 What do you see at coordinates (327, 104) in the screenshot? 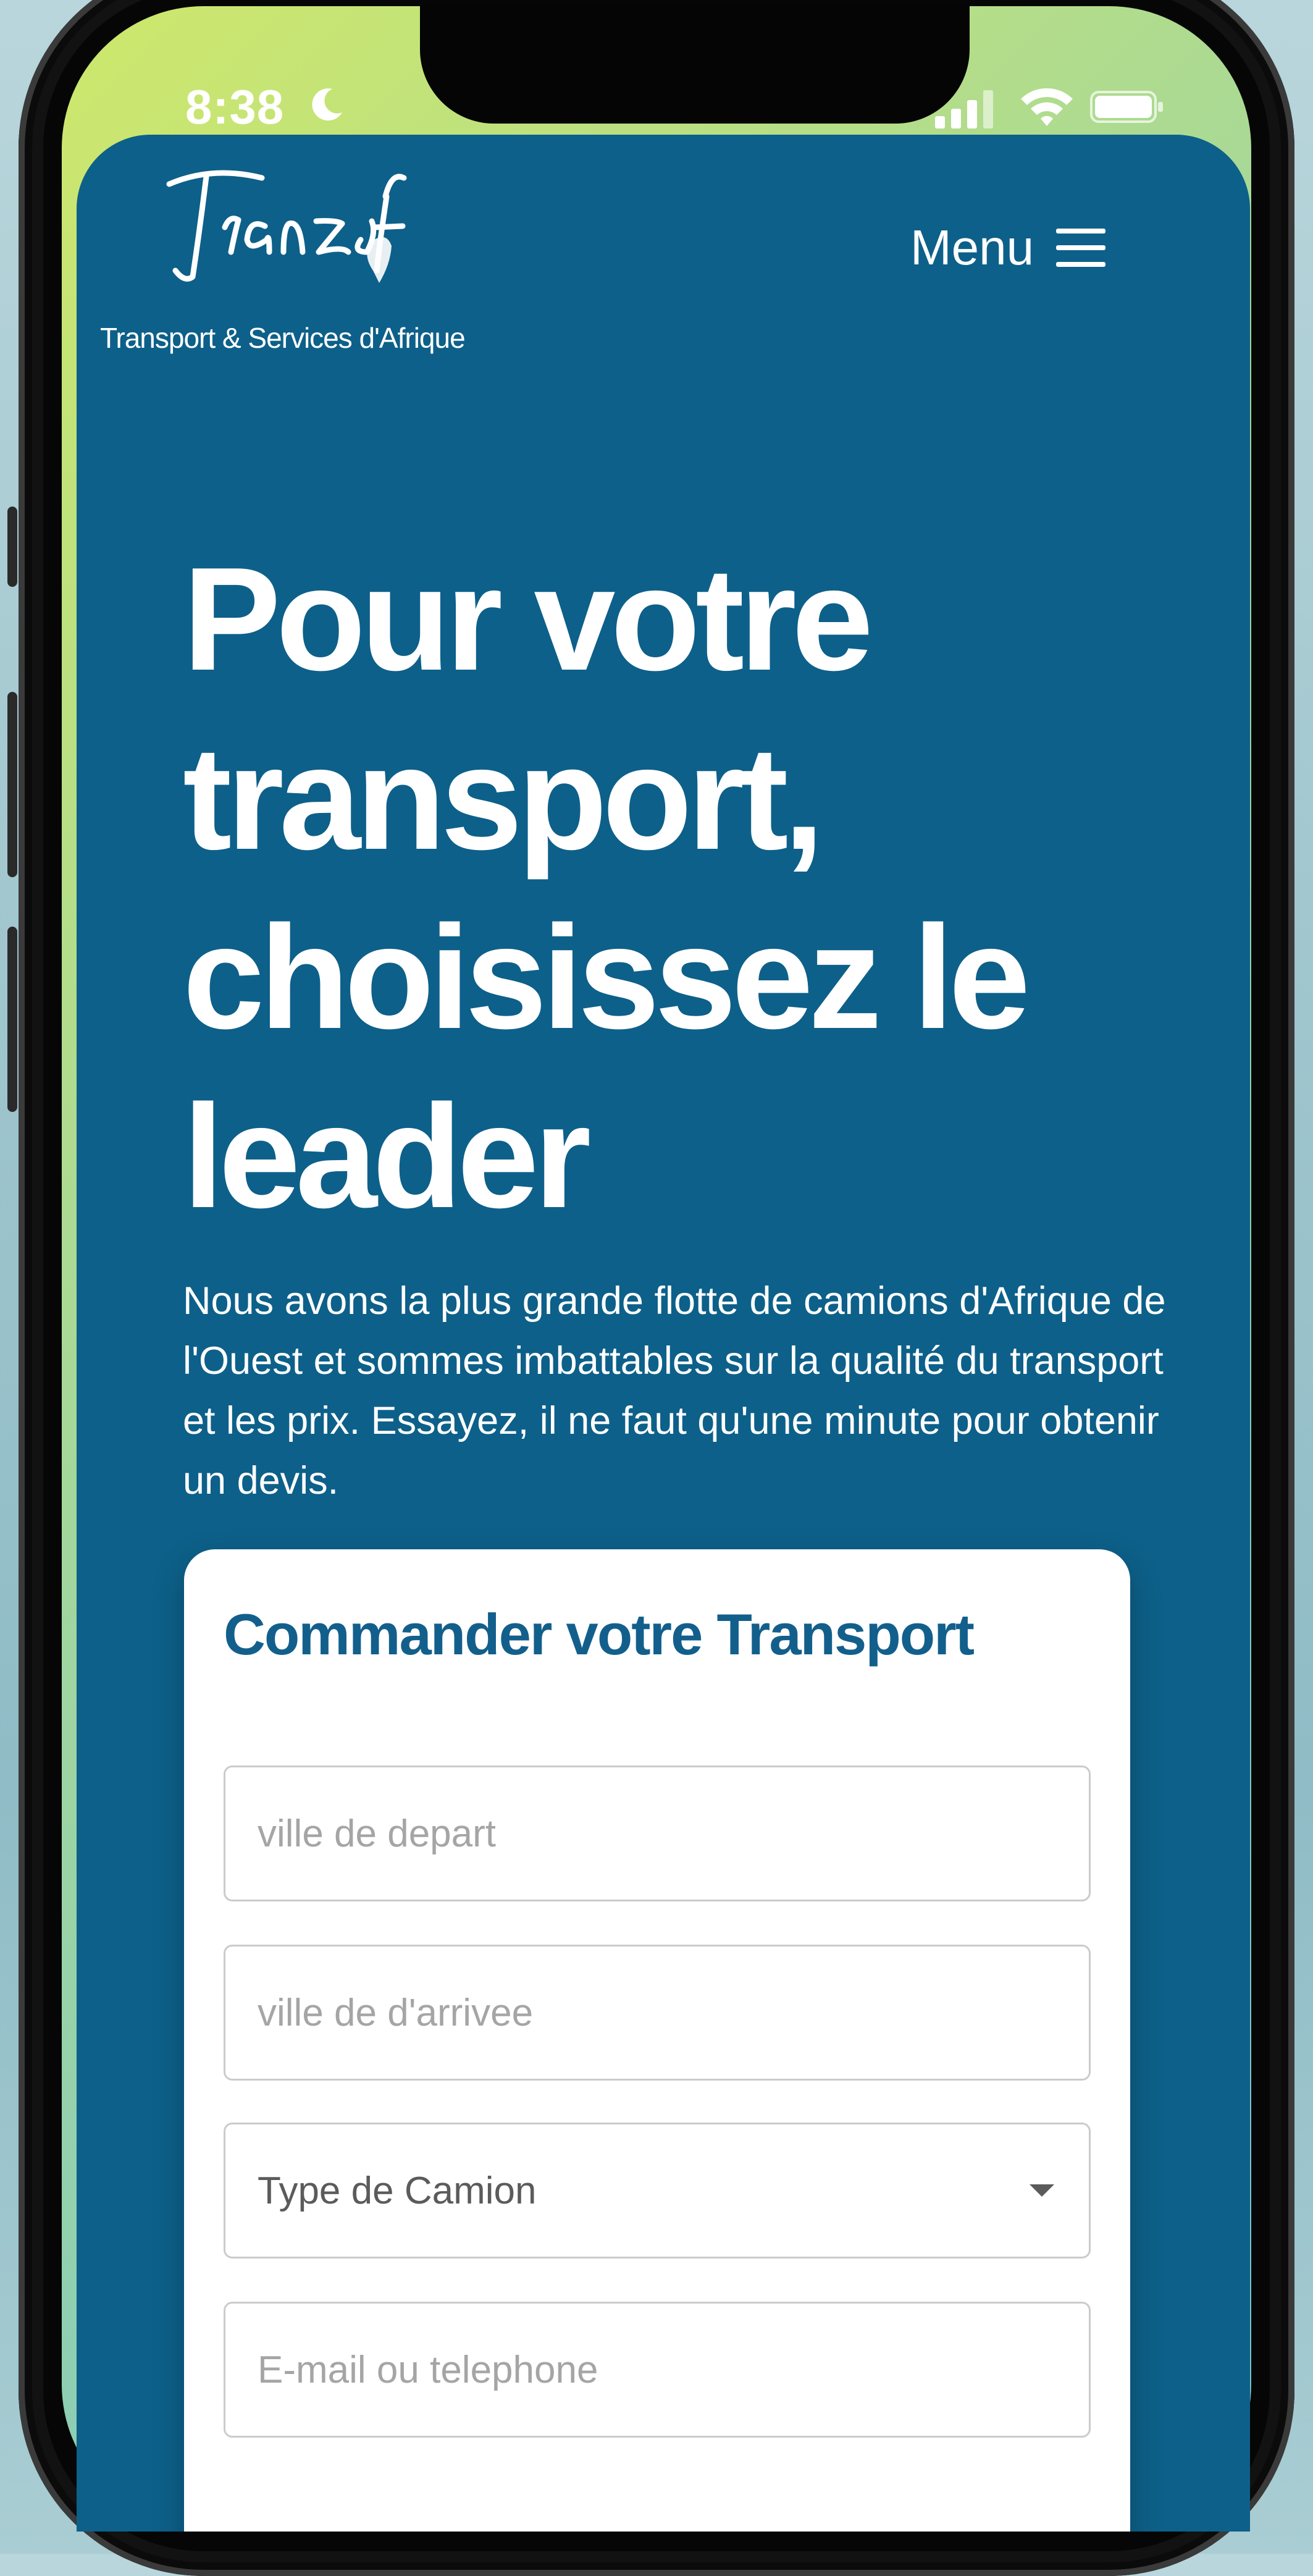
I see `moon-icon` at bounding box center [327, 104].